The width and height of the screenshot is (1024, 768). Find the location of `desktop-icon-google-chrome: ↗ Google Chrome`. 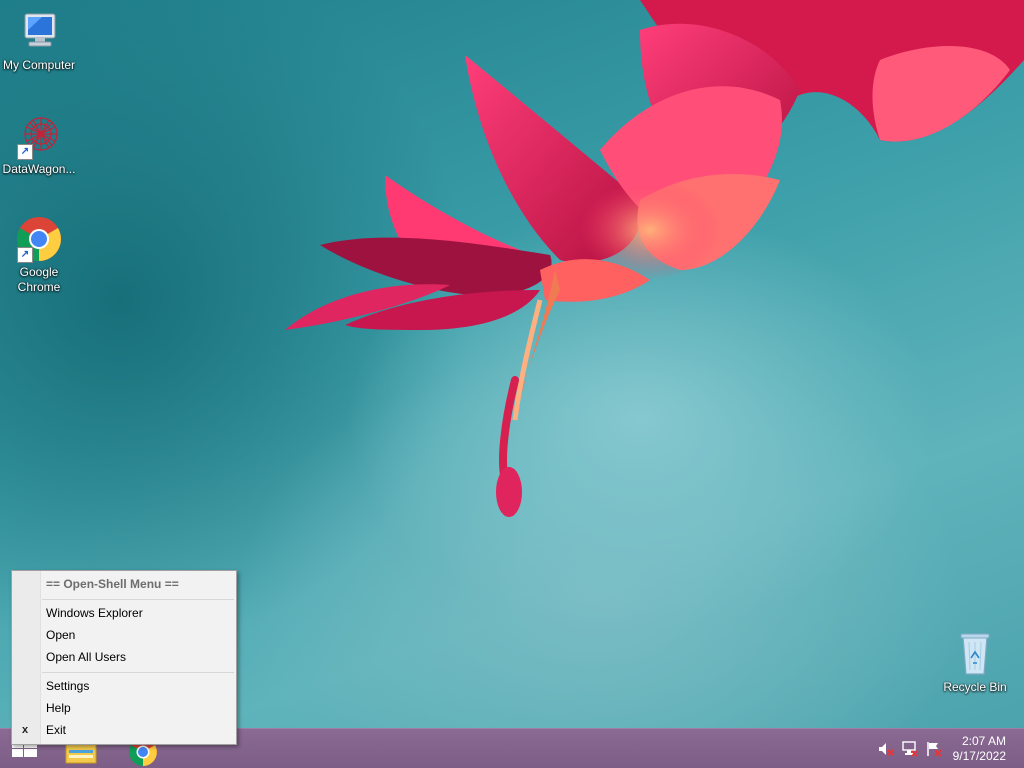

desktop-icon-google-chrome: ↗ Google Chrome is located at coordinates (39, 255).